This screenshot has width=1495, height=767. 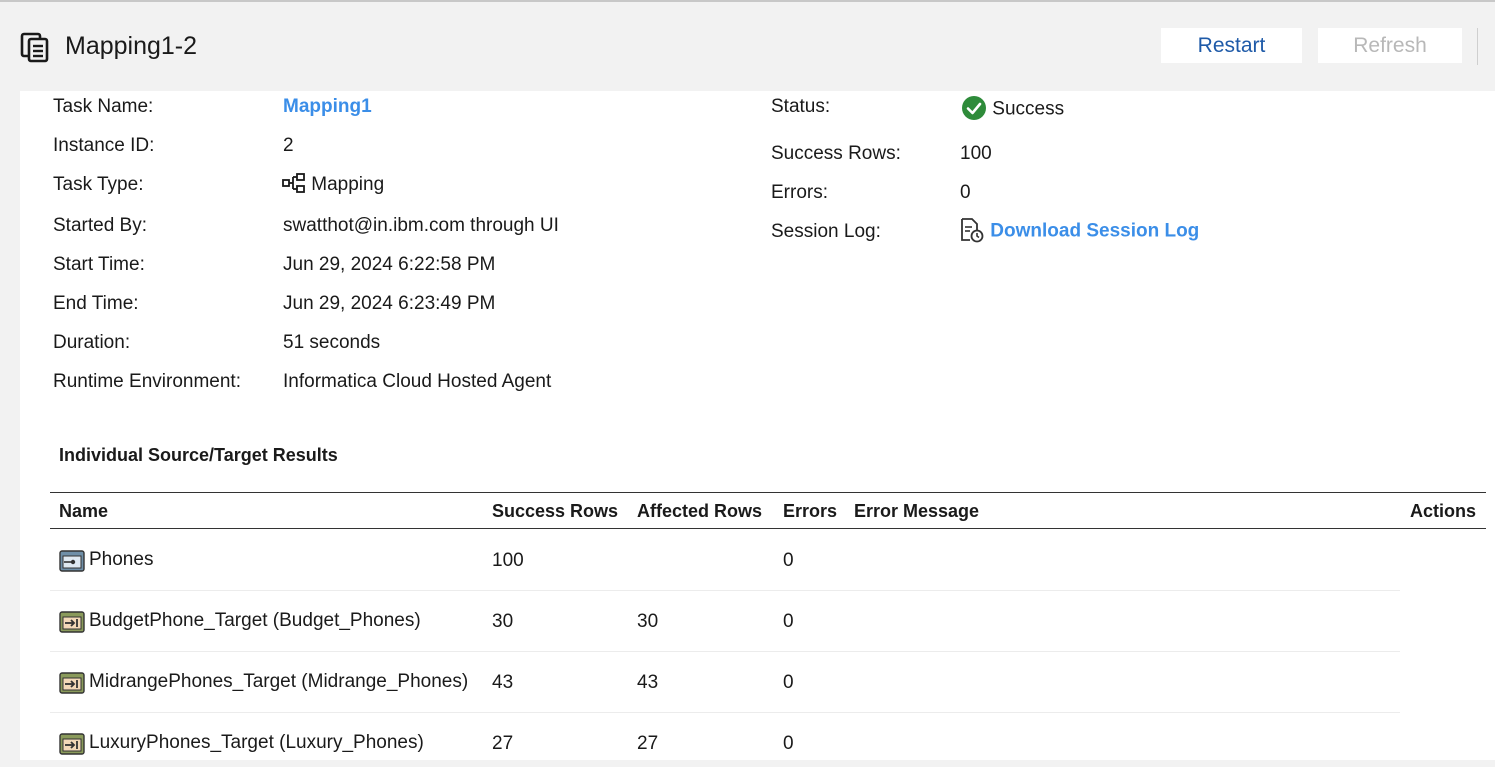 What do you see at coordinates (83, 511) in the screenshot?
I see `column-header-name: Name` at bounding box center [83, 511].